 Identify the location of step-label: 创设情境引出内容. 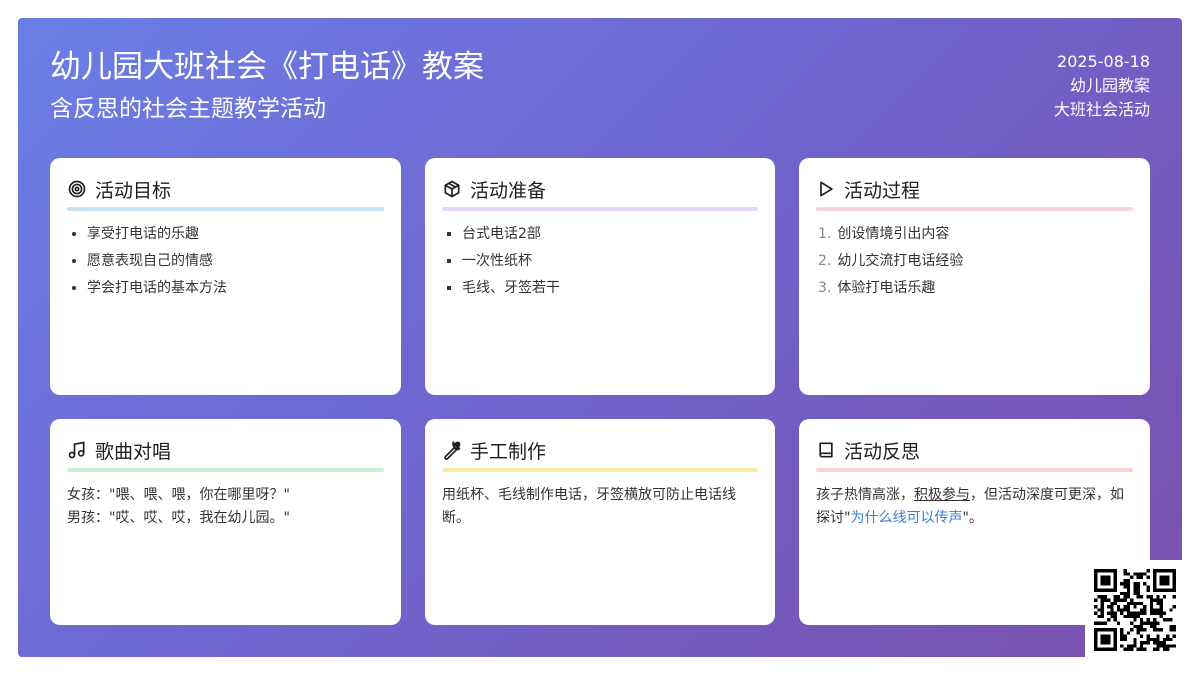
(893, 234).